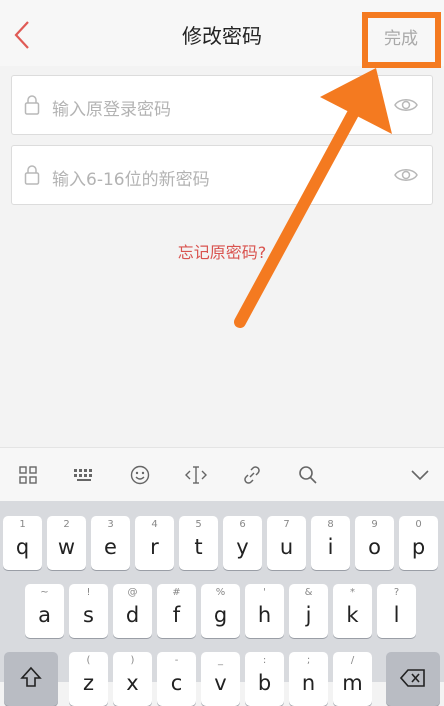  Describe the element at coordinates (330, 524) in the screenshot. I see `key-hint: 8` at that location.